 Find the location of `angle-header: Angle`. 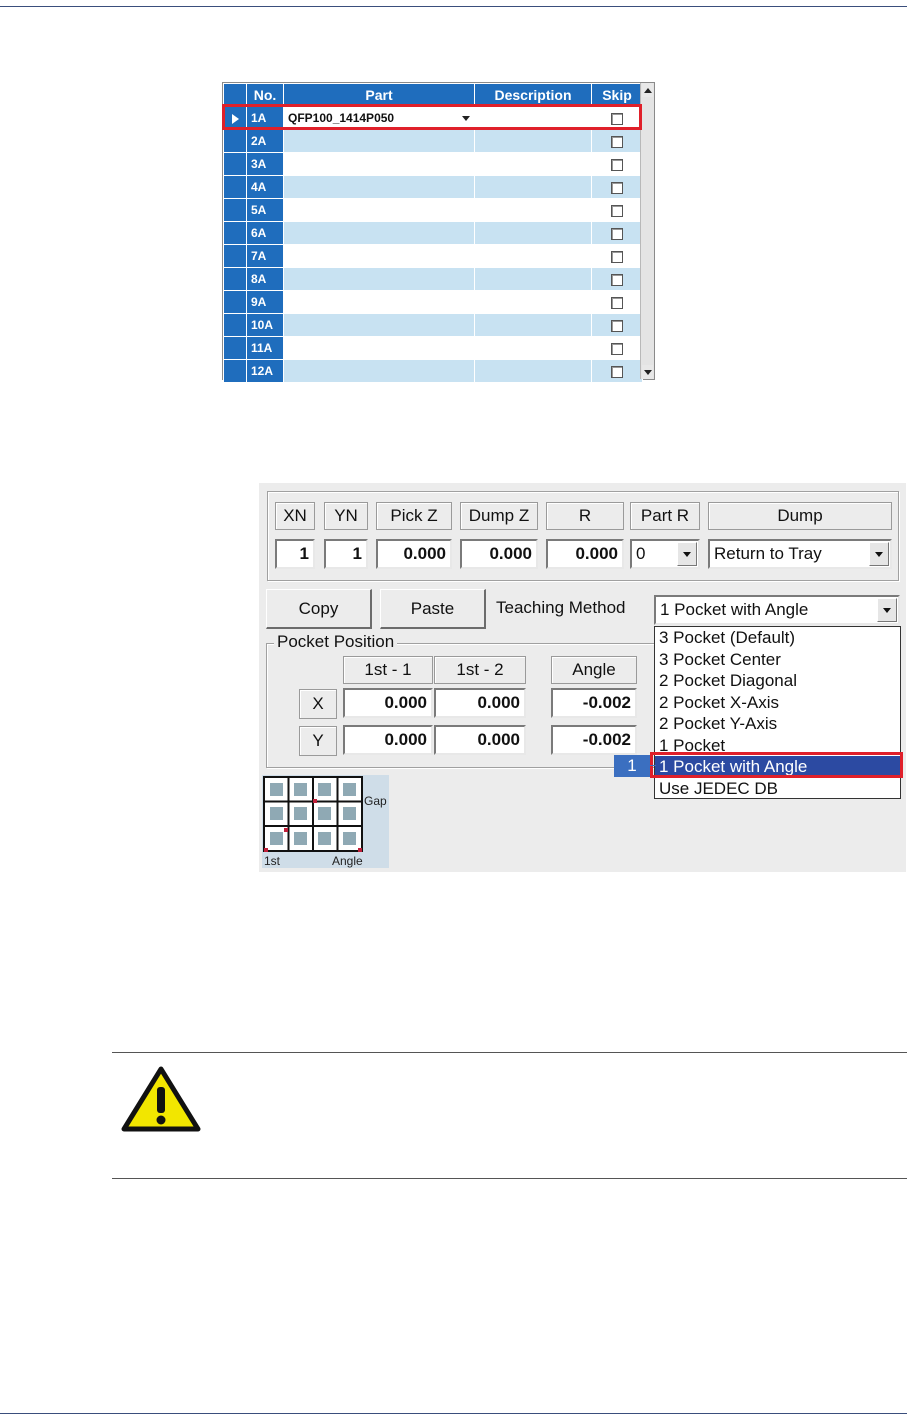

angle-header: Angle is located at coordinates (594, 670).